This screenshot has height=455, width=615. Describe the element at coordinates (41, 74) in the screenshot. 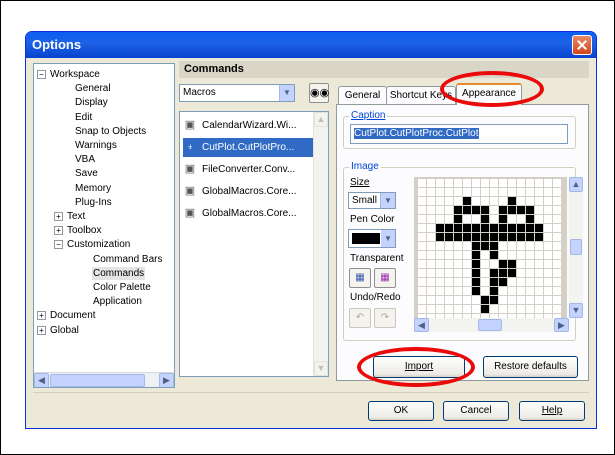

I see `collapse-icon: −` at that location.